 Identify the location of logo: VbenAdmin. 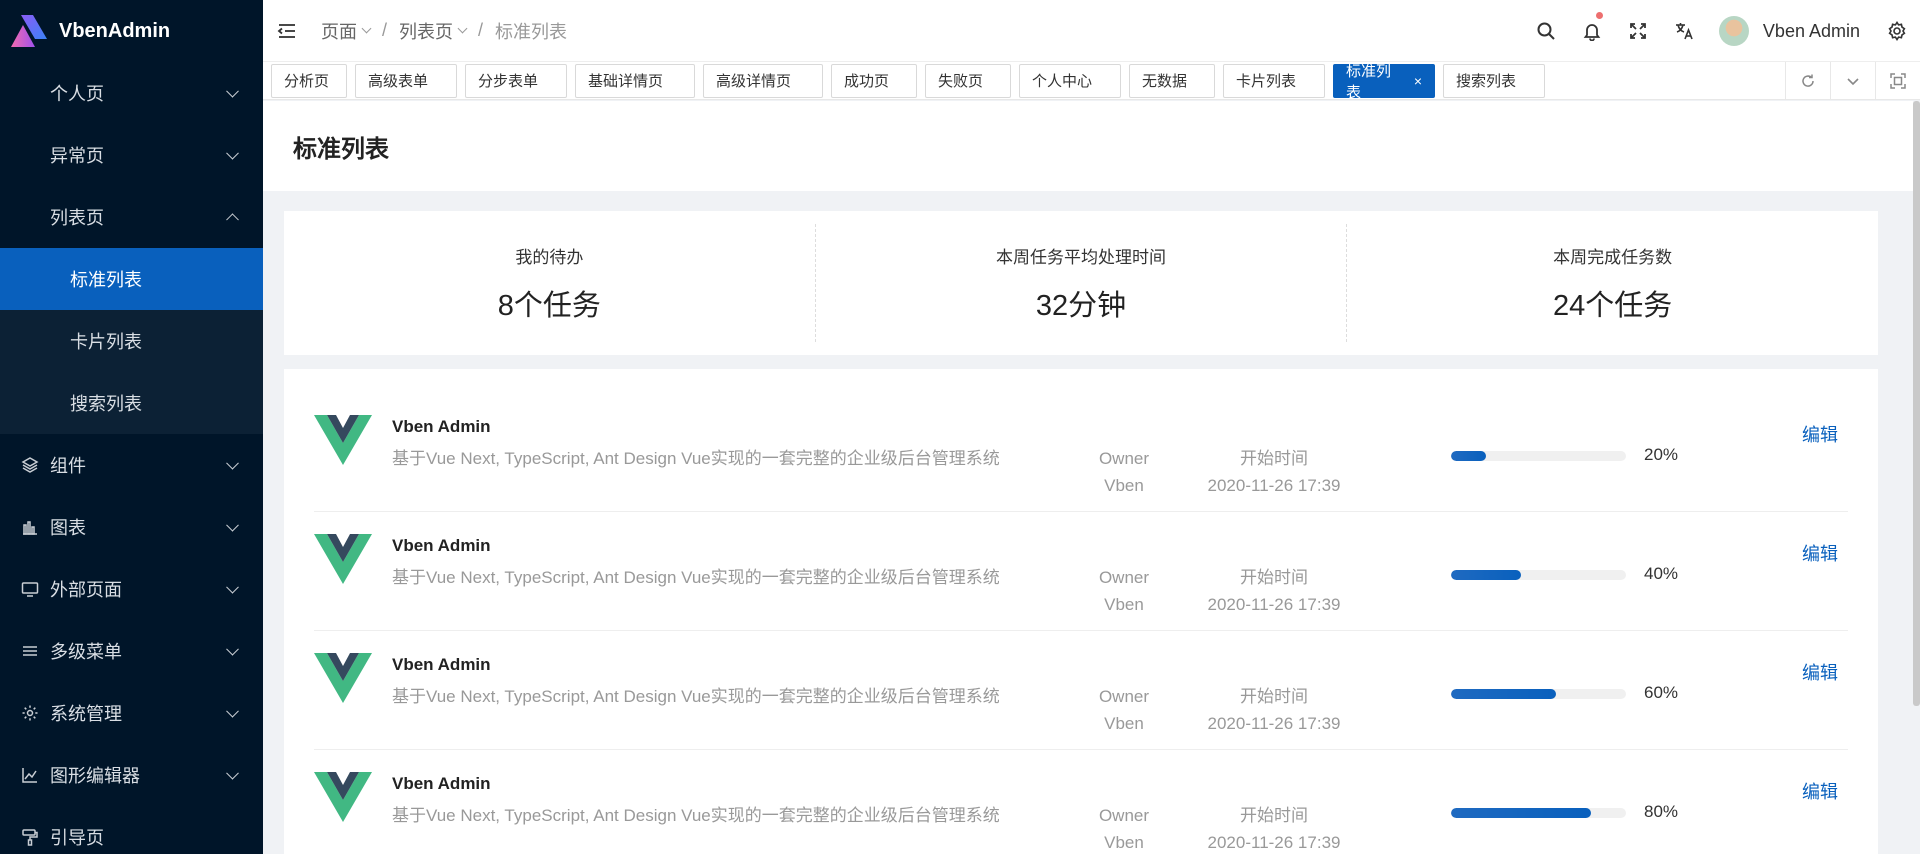
(131, 31).